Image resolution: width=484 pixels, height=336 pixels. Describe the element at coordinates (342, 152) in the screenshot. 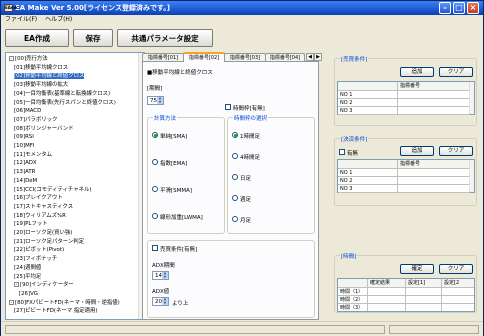

I see `settle-checkbox` at that location.